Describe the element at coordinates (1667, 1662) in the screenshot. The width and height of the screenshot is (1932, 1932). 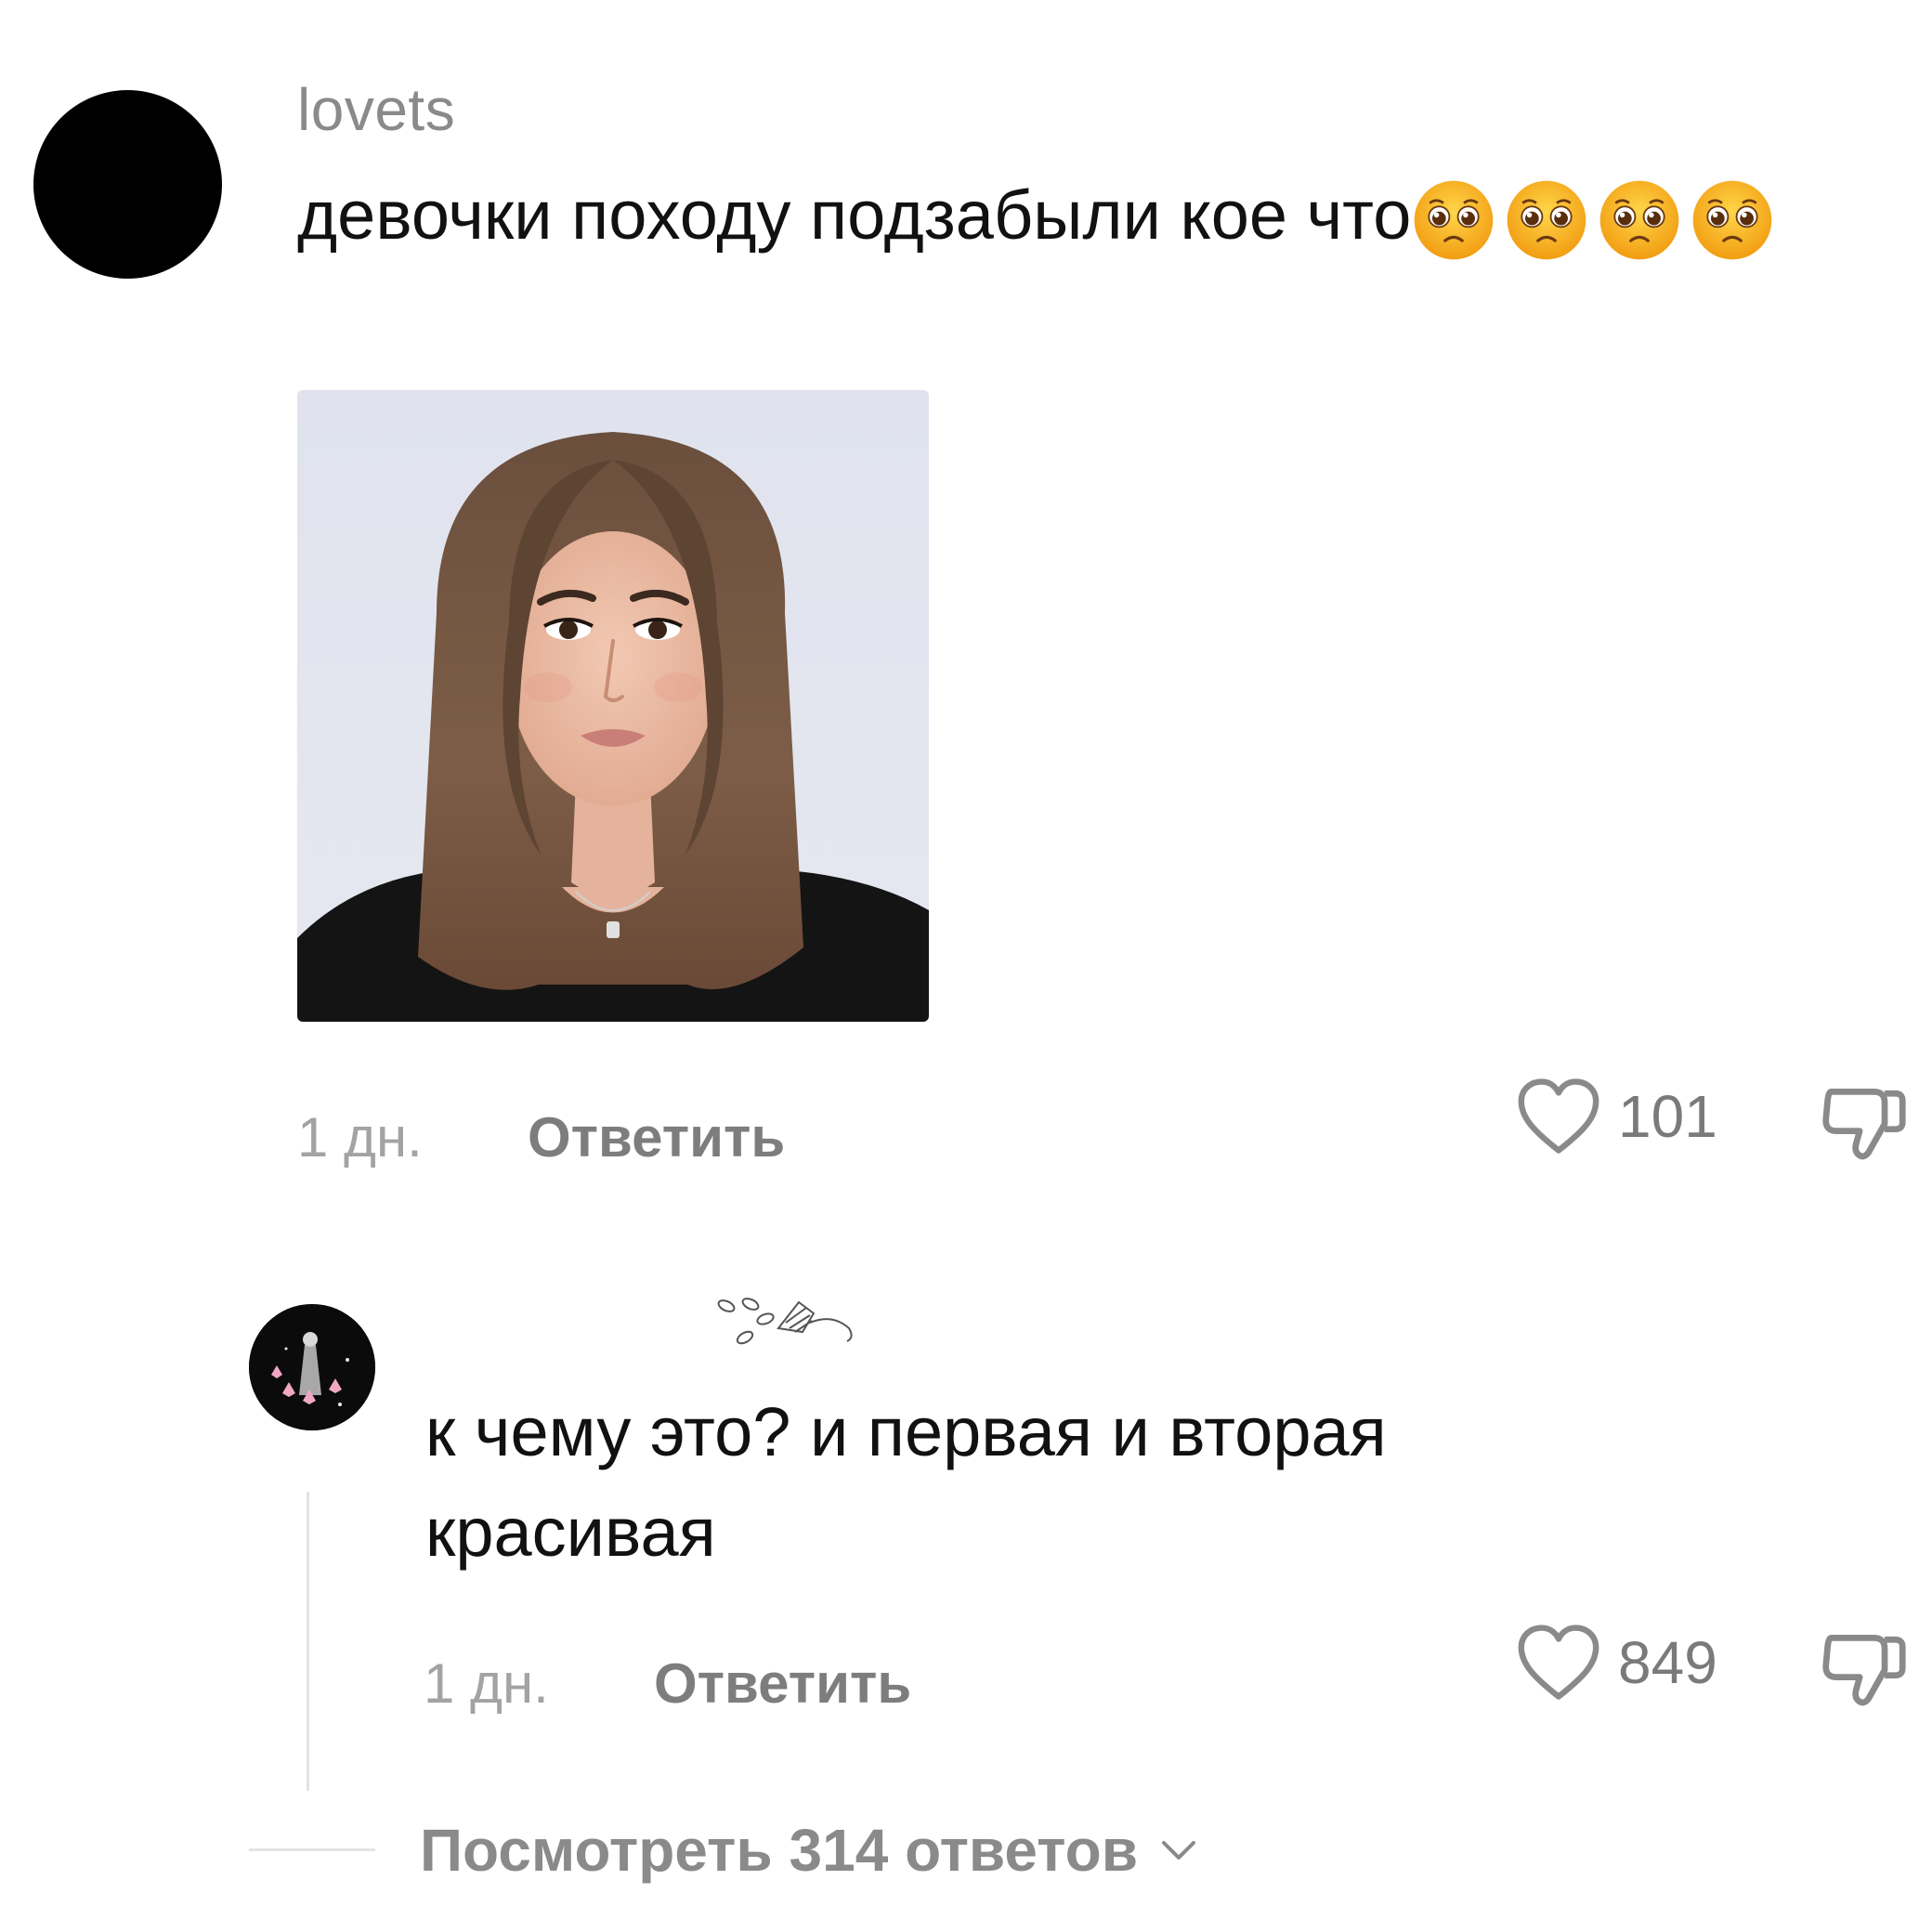
I see `like-count: 849` at that location.